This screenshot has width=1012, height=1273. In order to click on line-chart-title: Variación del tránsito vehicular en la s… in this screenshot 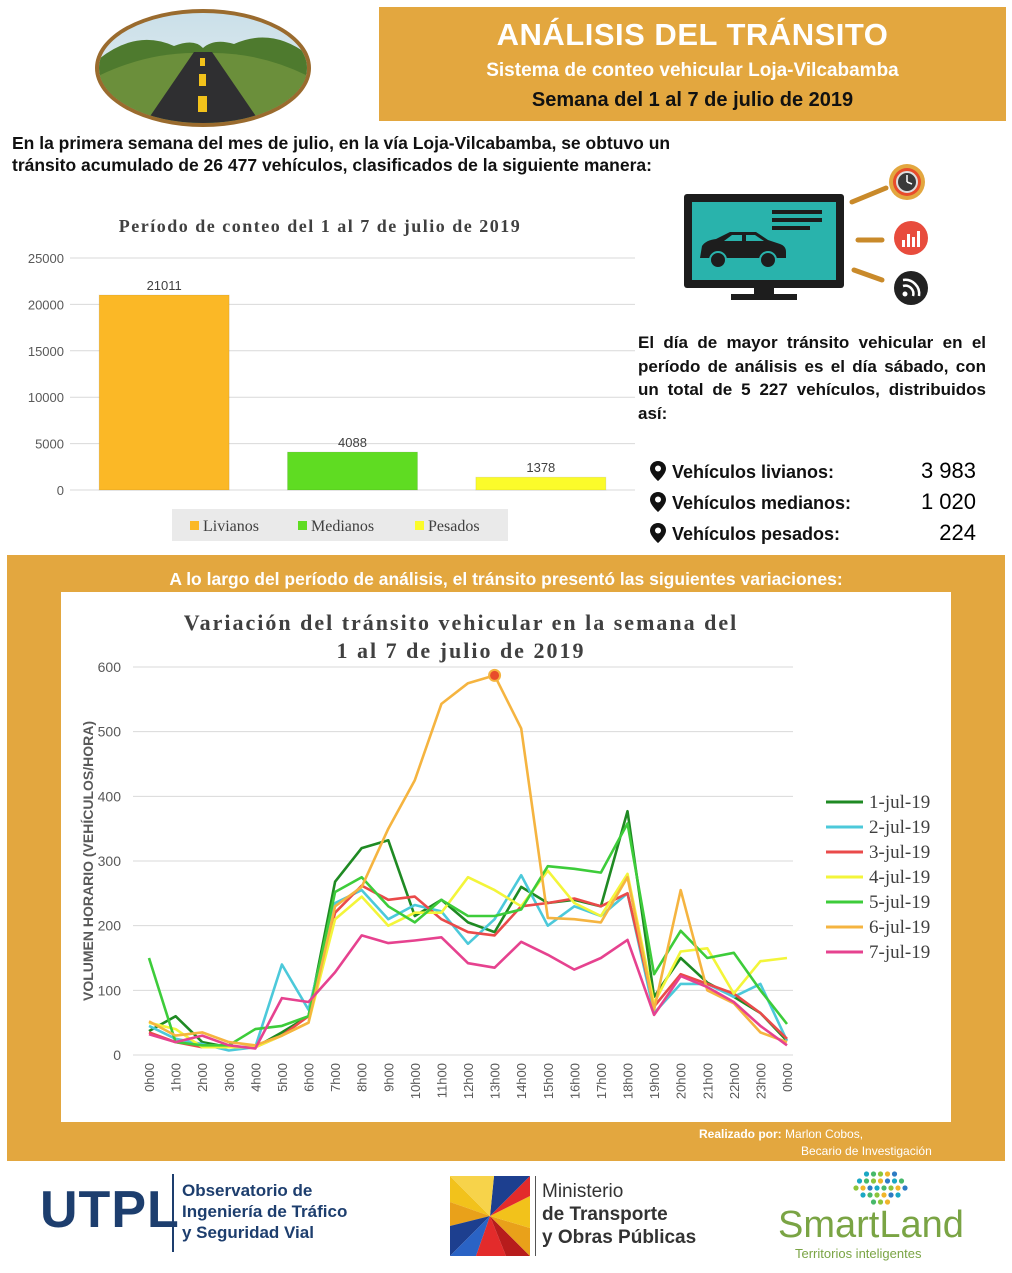, I will do `click(461, 622)`.